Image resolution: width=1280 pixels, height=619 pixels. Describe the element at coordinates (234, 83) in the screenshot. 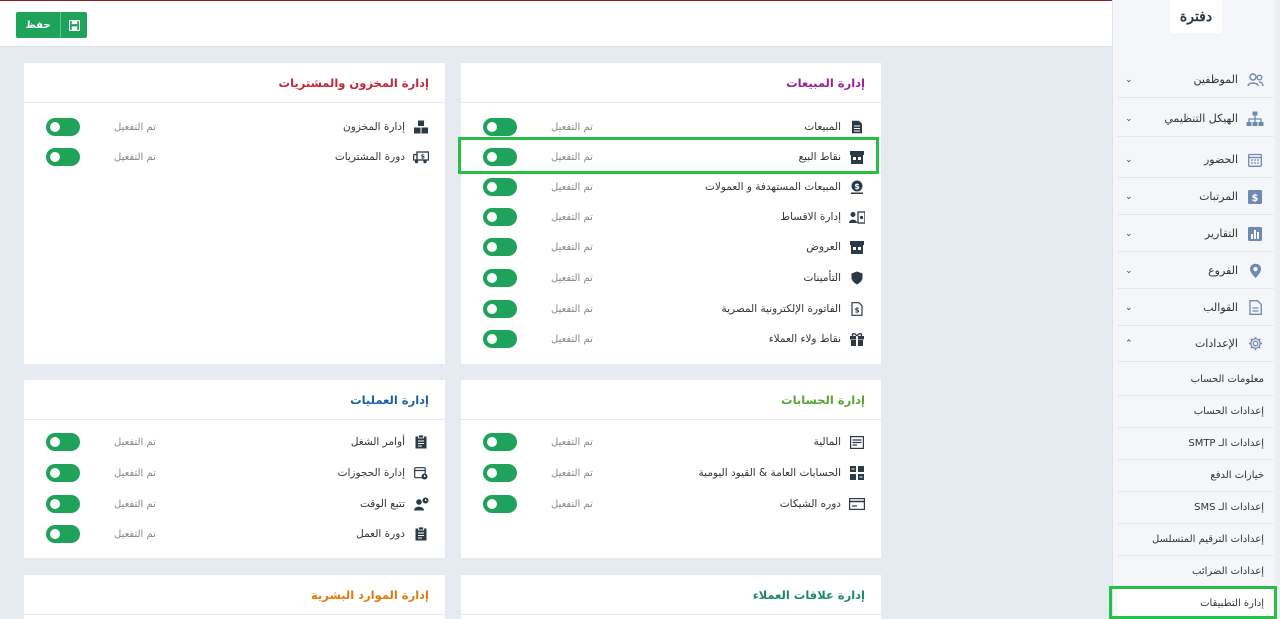

I see `card-title: إدارة المخزون والمشتريات` at that location.